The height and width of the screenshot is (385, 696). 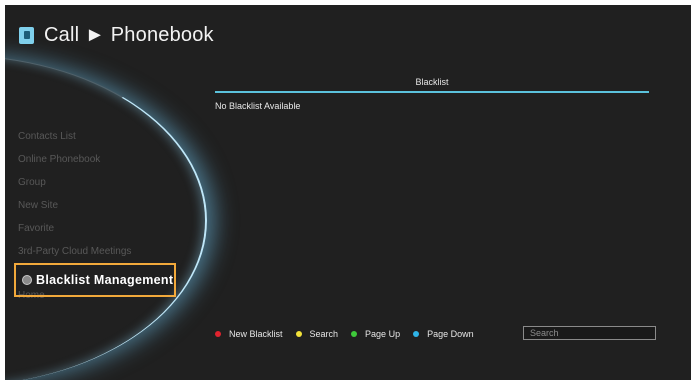 I want to click on yellow-dot-icon, so click(x=298, y=334).